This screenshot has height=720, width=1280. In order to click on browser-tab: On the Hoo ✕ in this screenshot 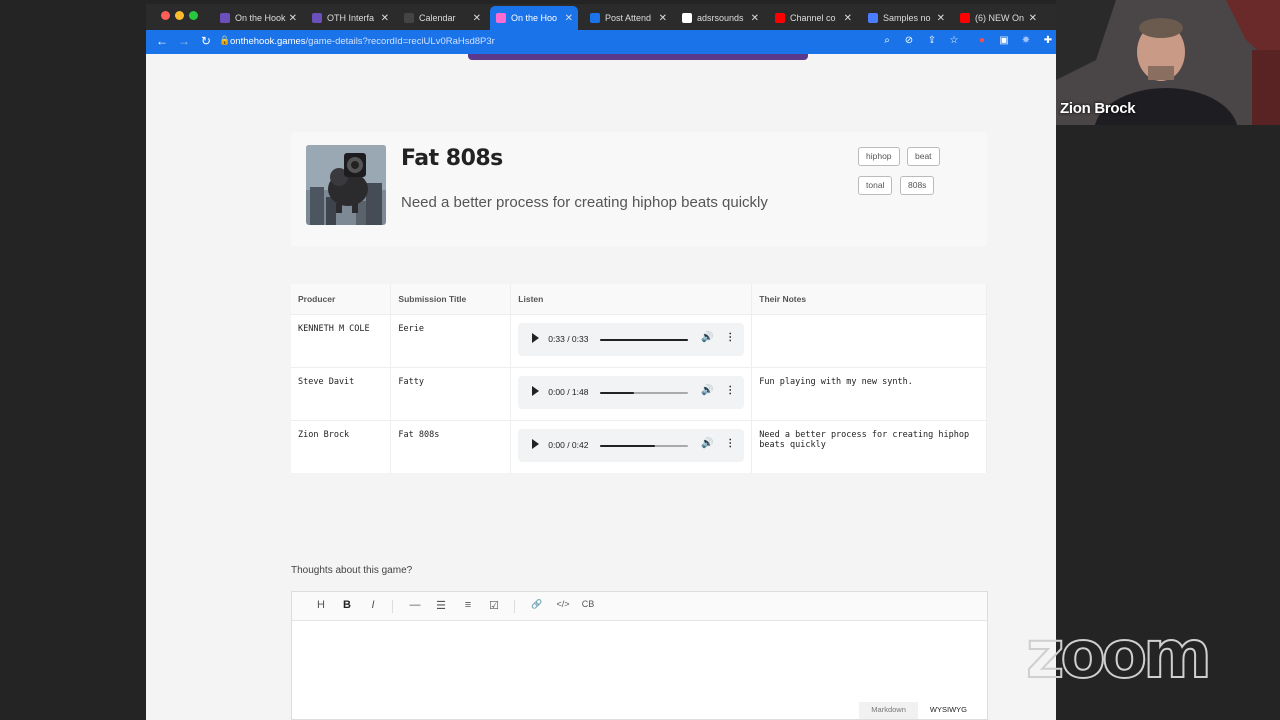, I will do `click(534, 18)`.